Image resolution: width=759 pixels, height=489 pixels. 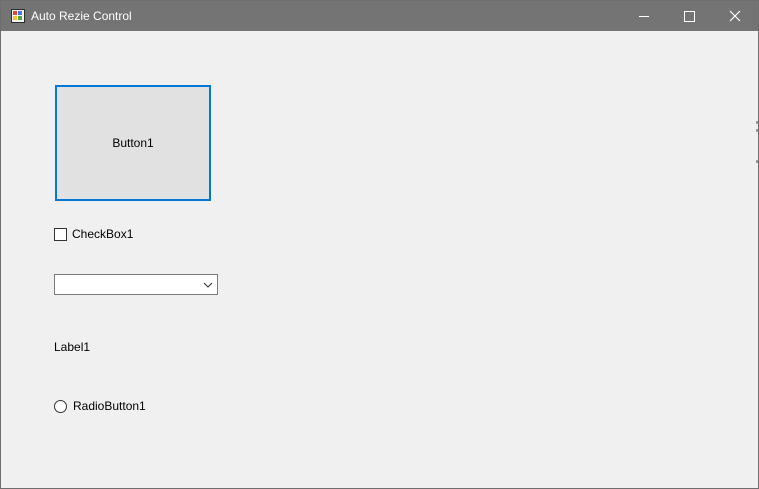 I want to click on chevron-down-icon, so click(x=208, y=285).